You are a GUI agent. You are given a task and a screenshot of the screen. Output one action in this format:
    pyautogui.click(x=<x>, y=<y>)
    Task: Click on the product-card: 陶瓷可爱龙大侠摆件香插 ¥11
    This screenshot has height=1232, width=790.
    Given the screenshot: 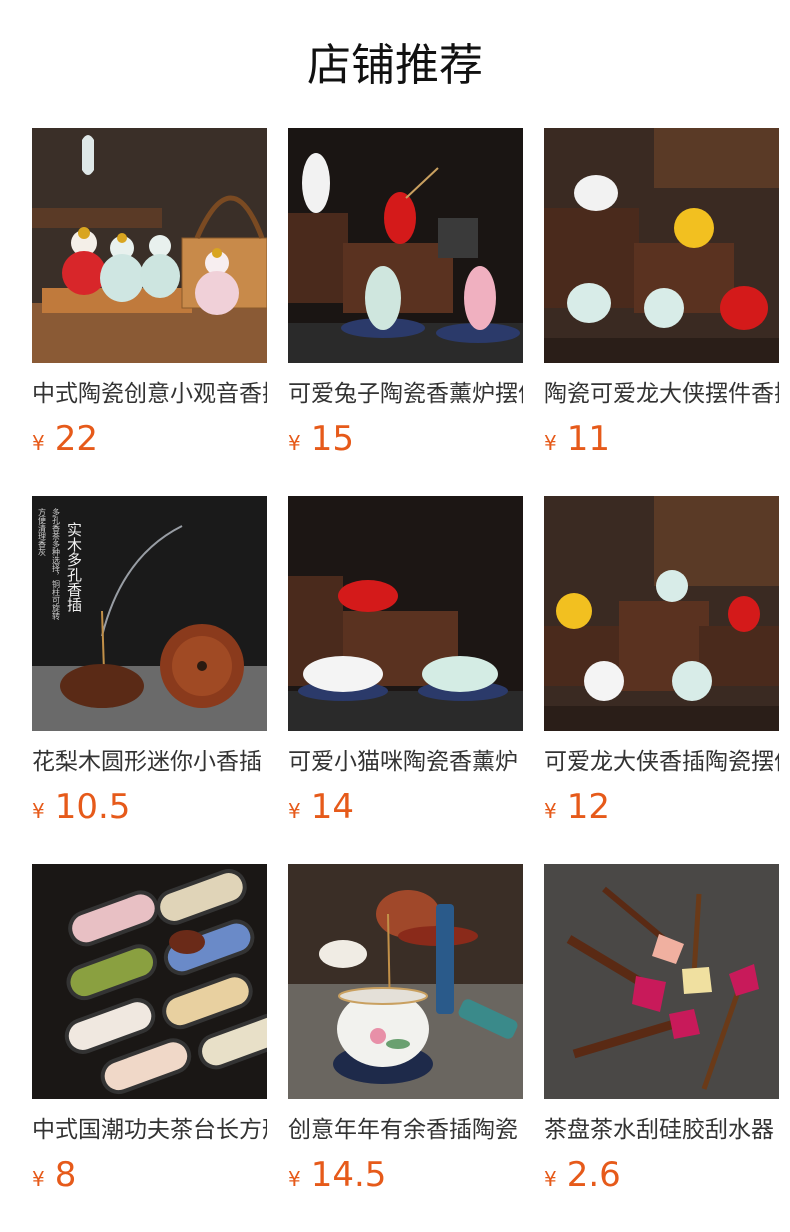 What is the action you would take?
    pyautogui.click(x=661, y=312)
    